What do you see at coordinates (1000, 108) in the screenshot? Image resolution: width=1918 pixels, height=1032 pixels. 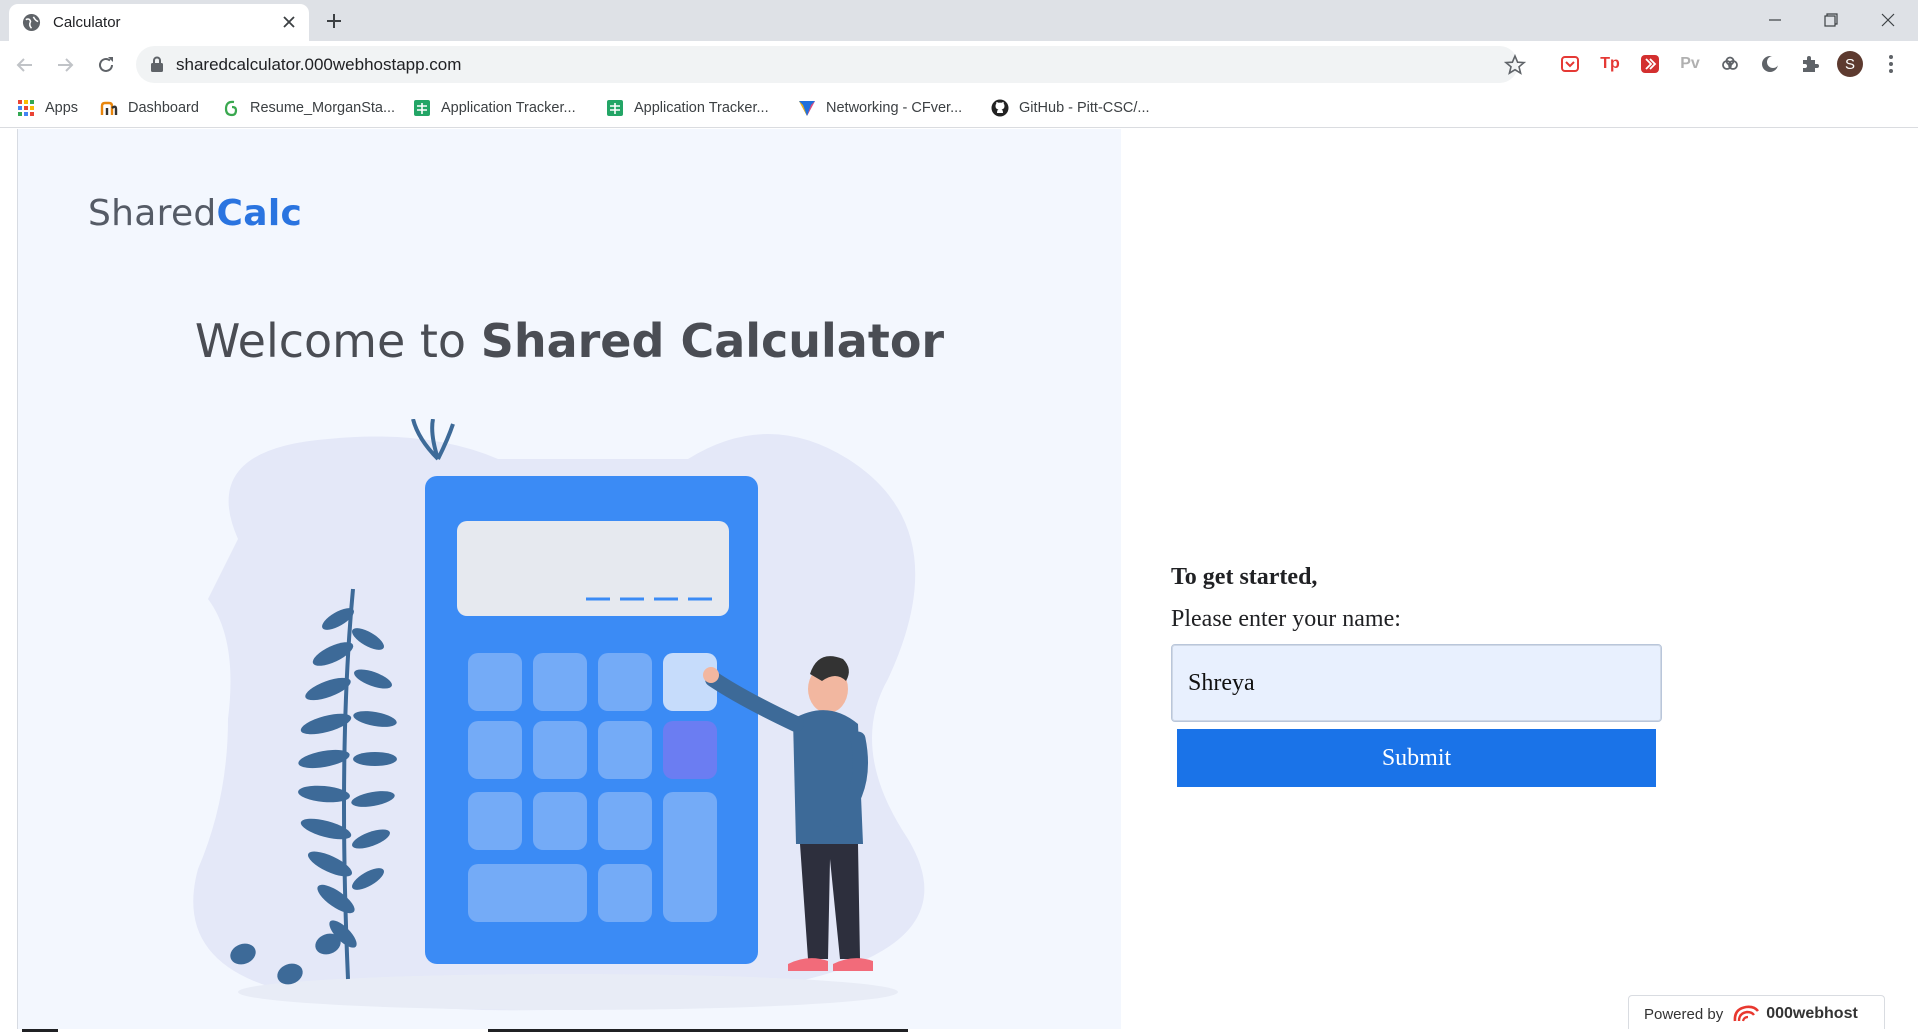 I see `github-icon` at bounding box center [1000, 108].